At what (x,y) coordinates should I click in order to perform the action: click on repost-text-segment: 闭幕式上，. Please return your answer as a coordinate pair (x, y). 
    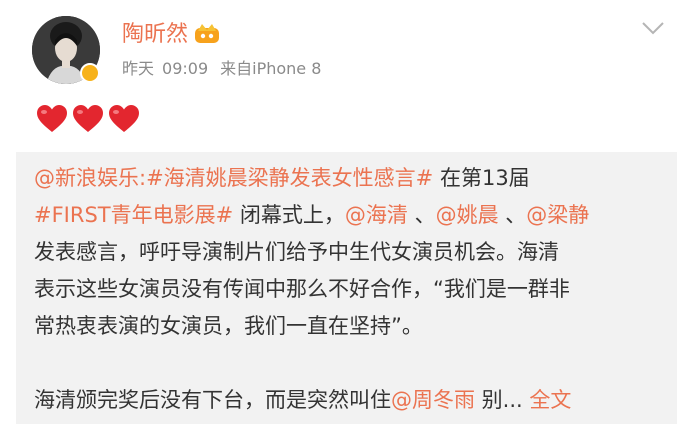
    Looking at the image, I should click on (289, 215).